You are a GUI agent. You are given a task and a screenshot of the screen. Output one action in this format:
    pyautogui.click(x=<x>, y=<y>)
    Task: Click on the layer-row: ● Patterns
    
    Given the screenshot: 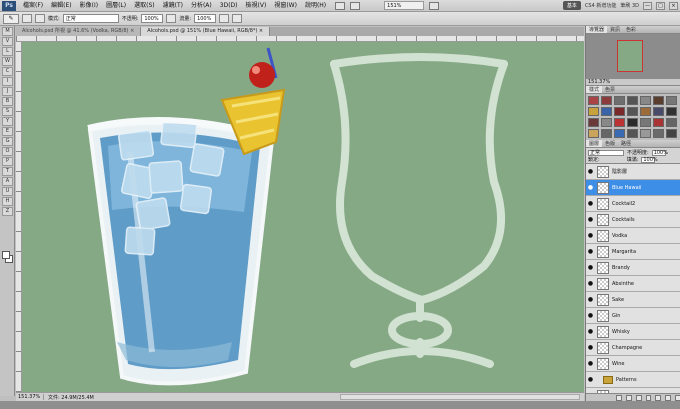 What is the action you would take?
    pyautogui.click(x=633, y=380)
    